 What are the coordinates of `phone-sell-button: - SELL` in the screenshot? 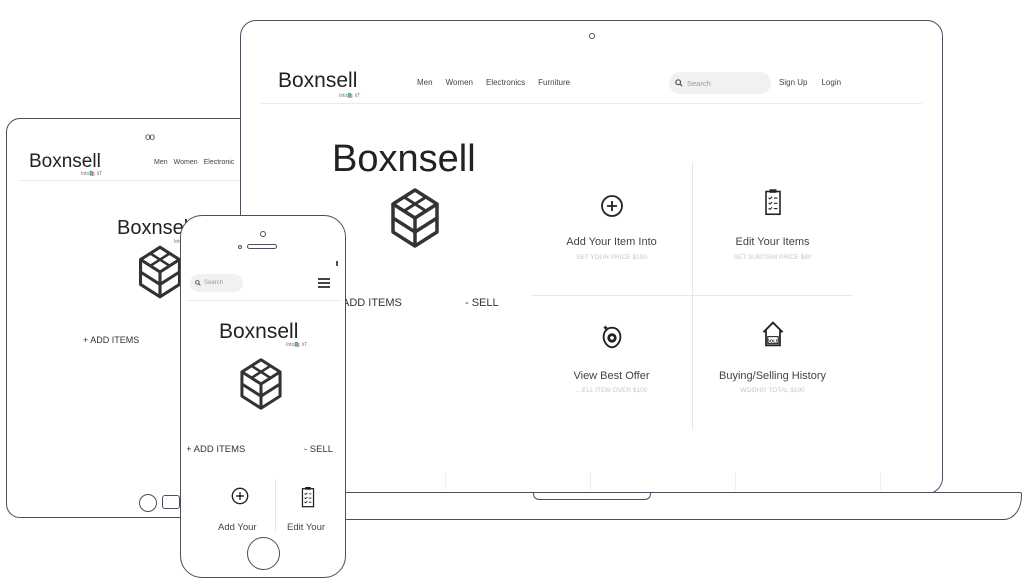 It's located at (318, 449).